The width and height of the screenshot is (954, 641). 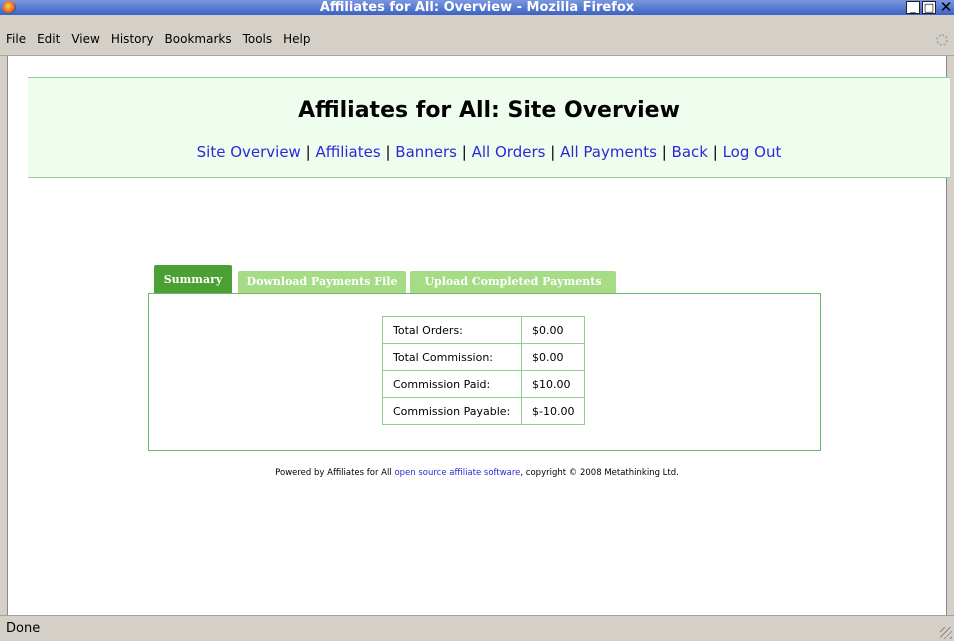 I want to click on nav-all-payments: All Payments, so click(x=608, y=152).